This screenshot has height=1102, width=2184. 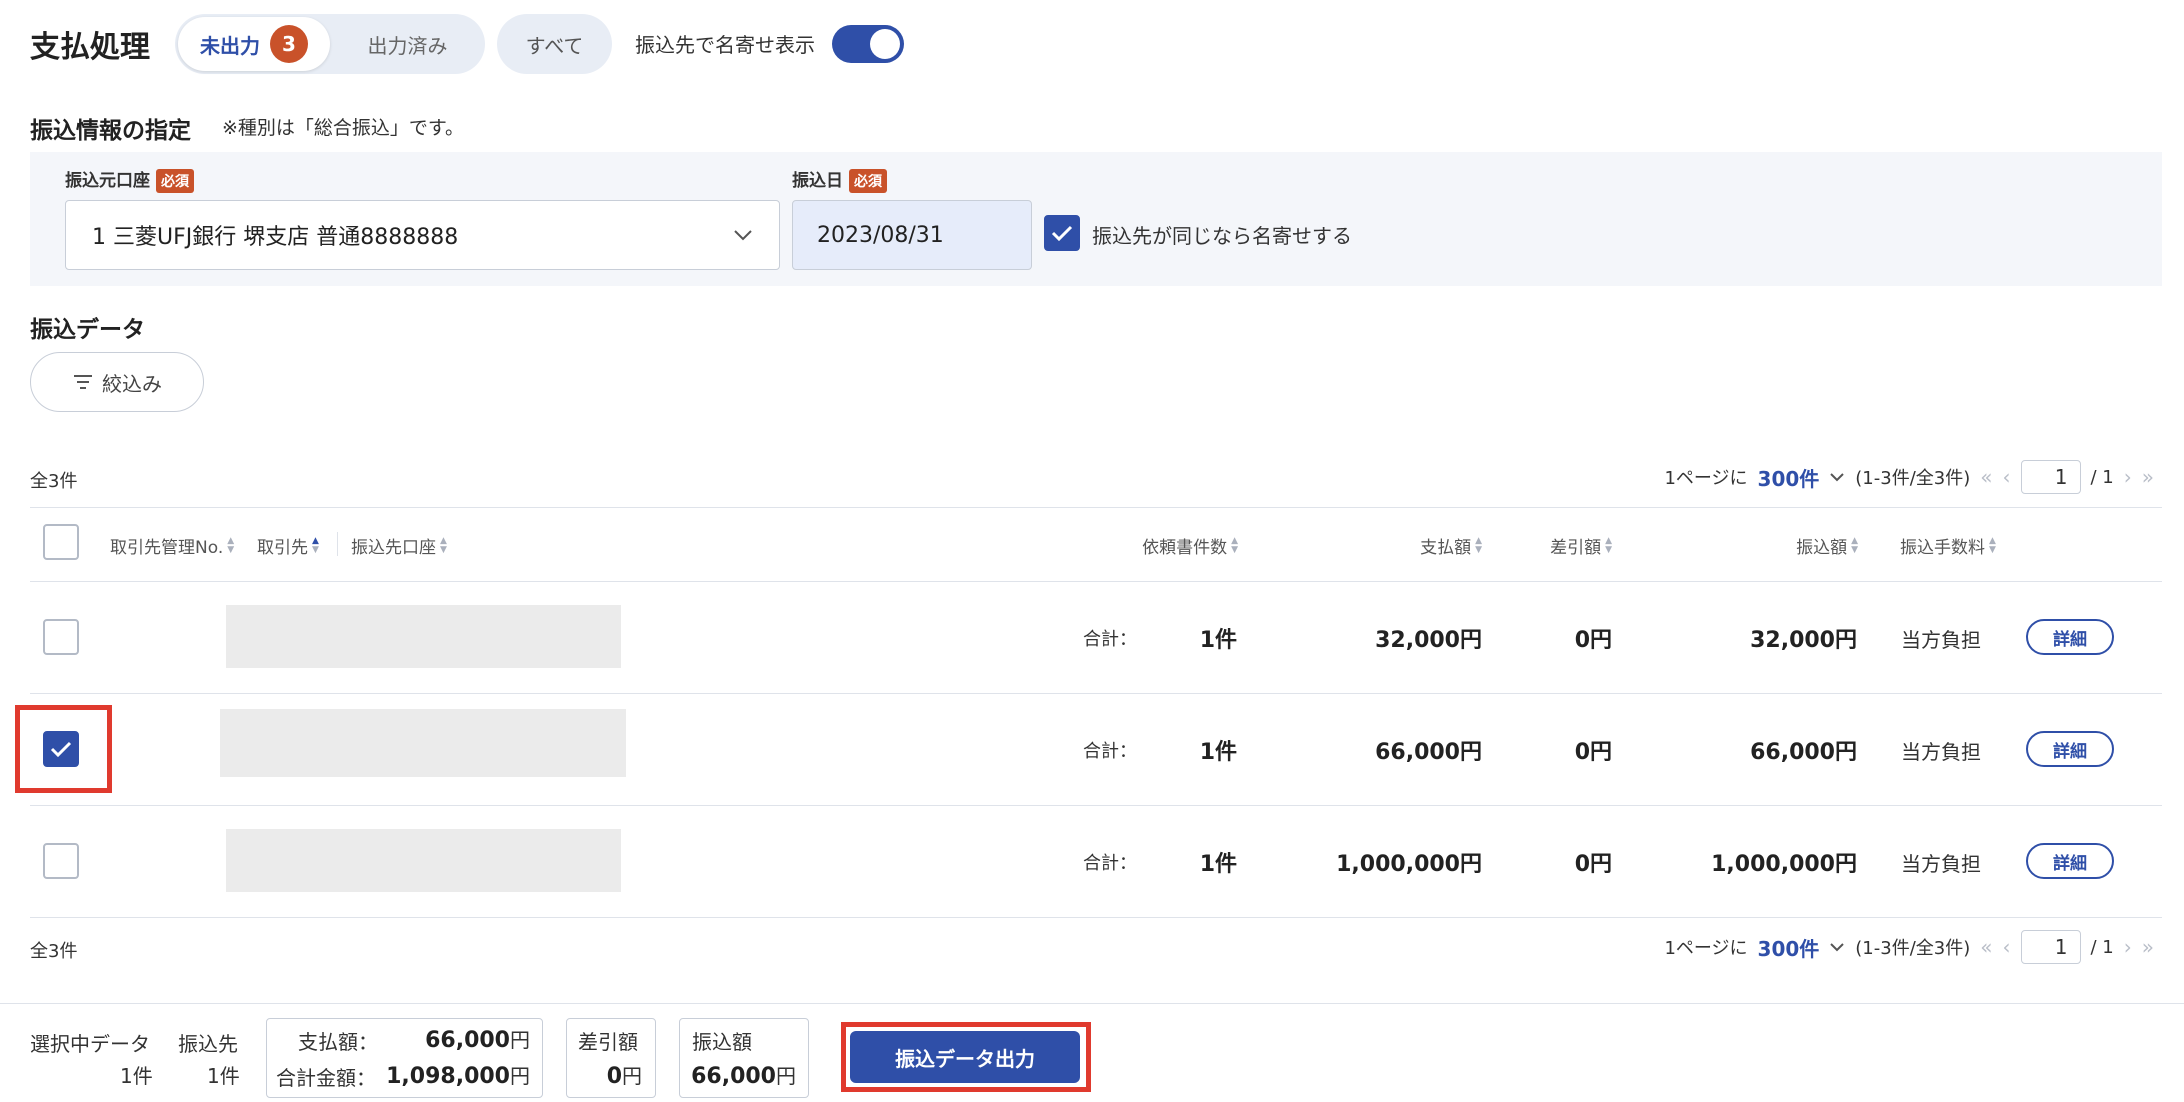 I want to click on header-mgmt-no: 取引先管理No. ▲ ▼, so click(x=172, y=545).